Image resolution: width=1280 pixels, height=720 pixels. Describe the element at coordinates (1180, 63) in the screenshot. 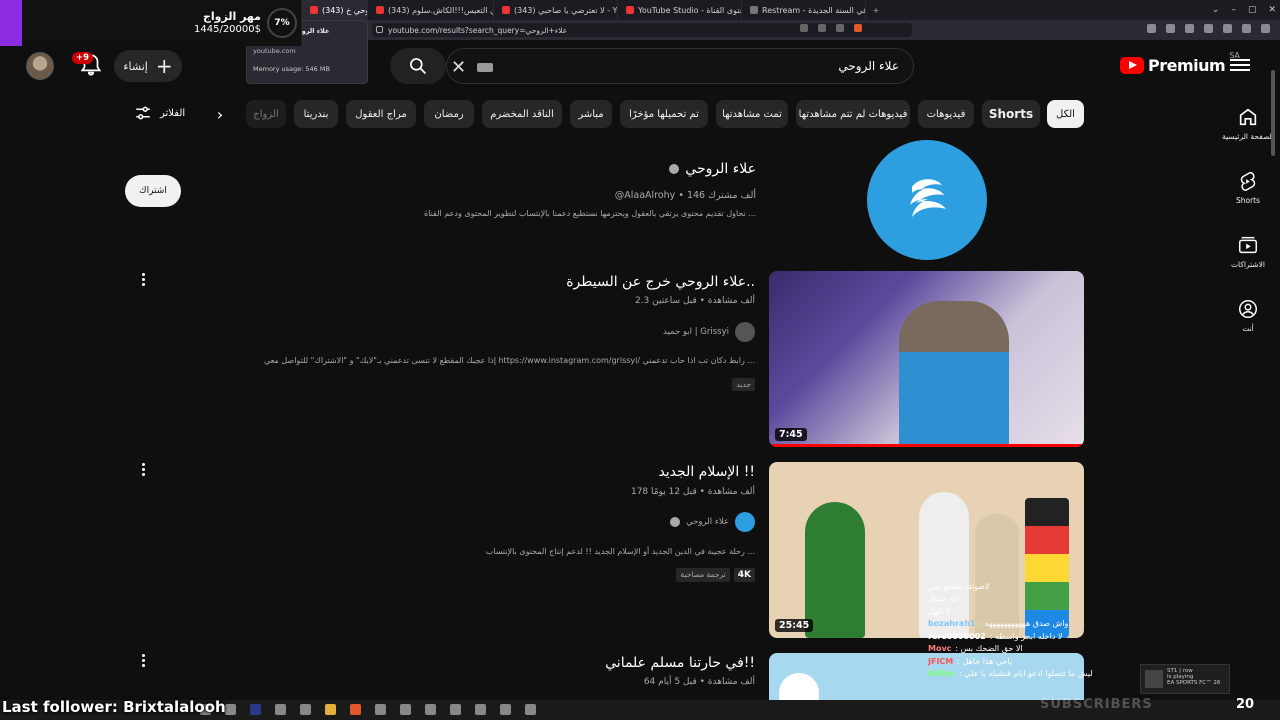

I see `youtube-premium-logo: Premium SA` at that location.